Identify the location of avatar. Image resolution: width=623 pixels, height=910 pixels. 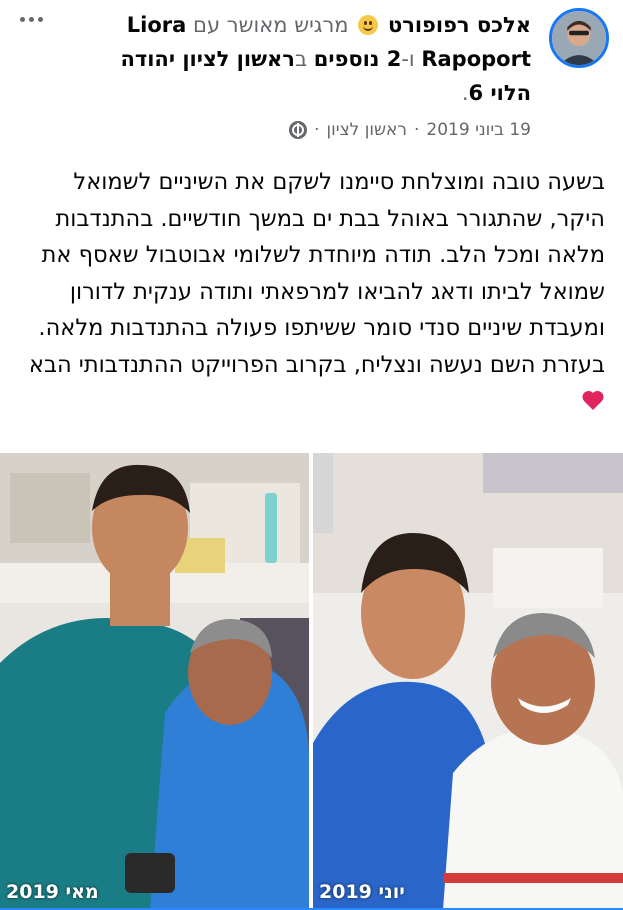
(579, 38).